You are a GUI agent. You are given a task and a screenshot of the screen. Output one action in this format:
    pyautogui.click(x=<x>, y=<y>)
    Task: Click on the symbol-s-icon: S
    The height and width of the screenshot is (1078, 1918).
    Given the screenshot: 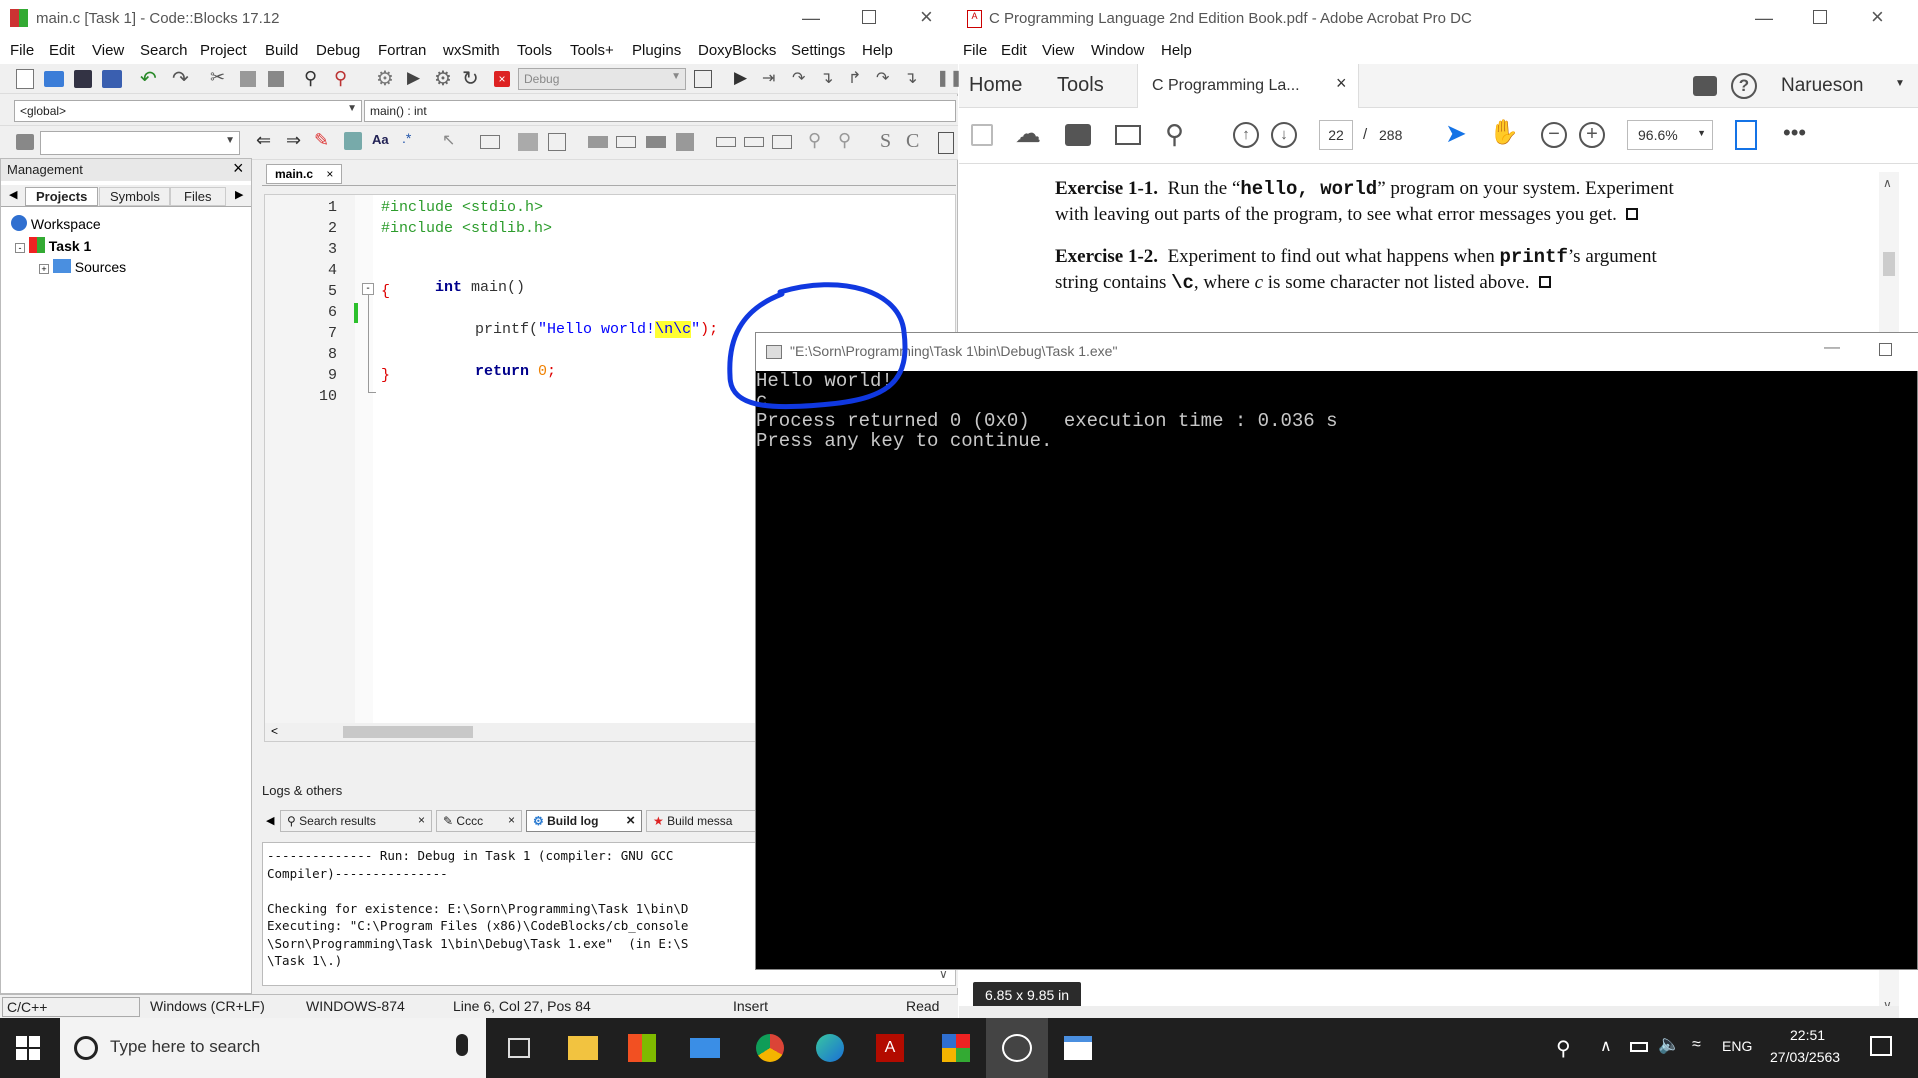 What is the action you would take?
    pyautogui.click(x=885, y=141)
    